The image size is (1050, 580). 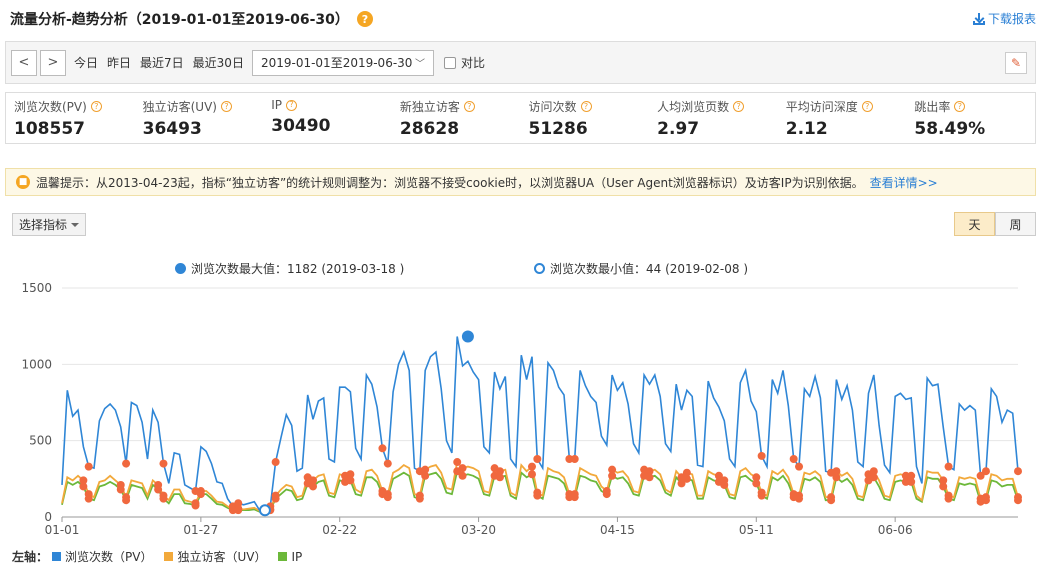 I want to click on legend-item-pv-label: 浏览次数（PV）, so click(x=109, y=557).